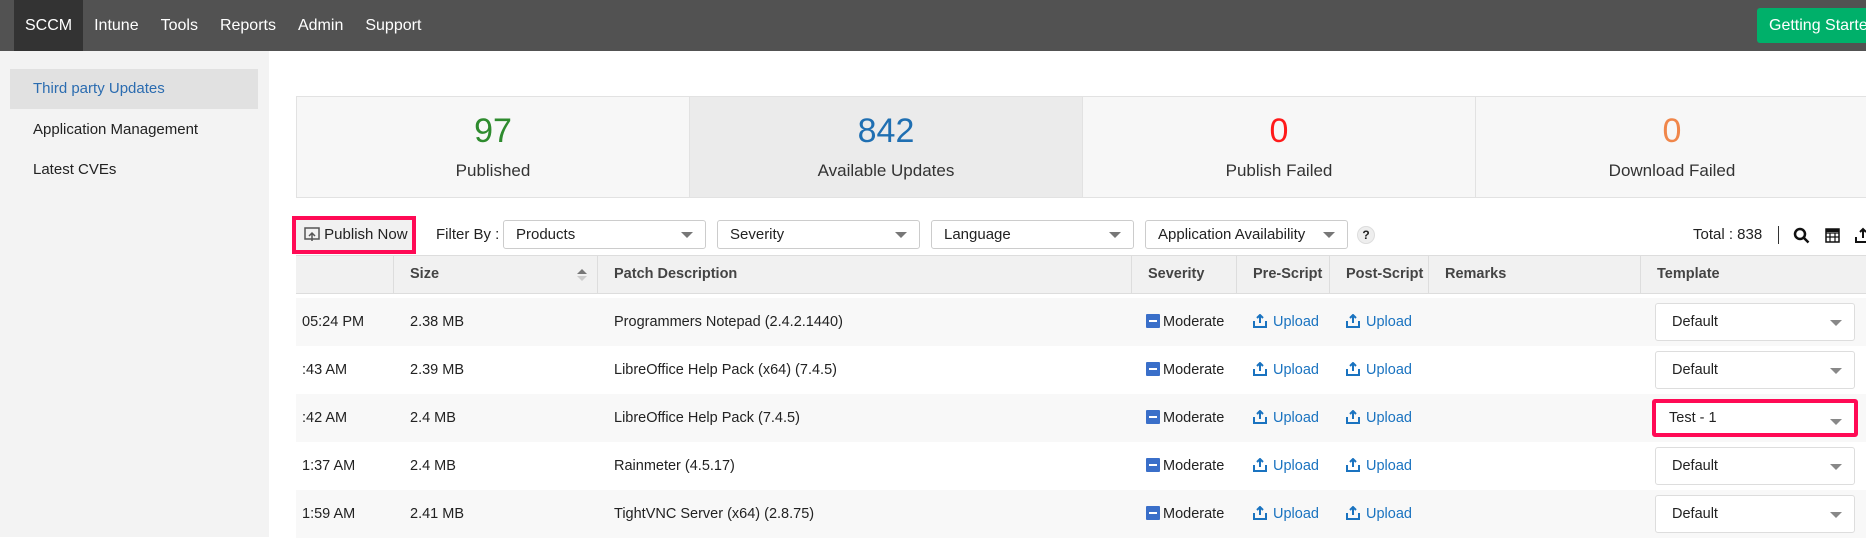 The height and width of the screenshot is (538, 1866). What do you see at coordinates (179, 25) in the screenshot?
I see `nav-tools: Tools` at bounding box center [179, 25].